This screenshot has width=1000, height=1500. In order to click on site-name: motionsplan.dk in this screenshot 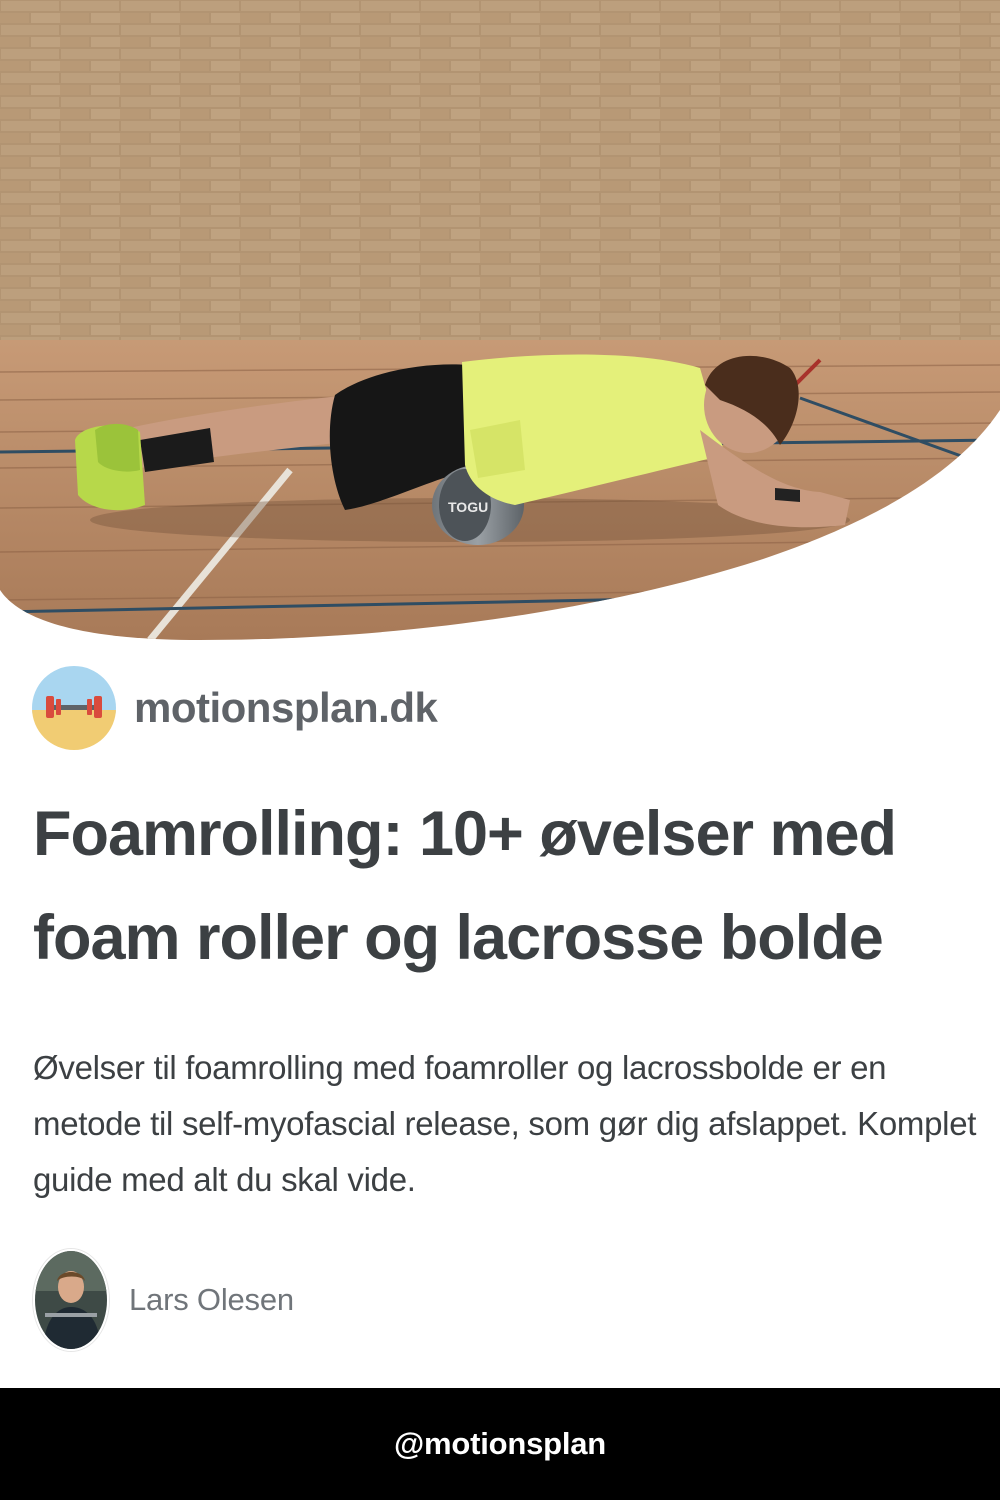, I will do `click(286, 708)`.